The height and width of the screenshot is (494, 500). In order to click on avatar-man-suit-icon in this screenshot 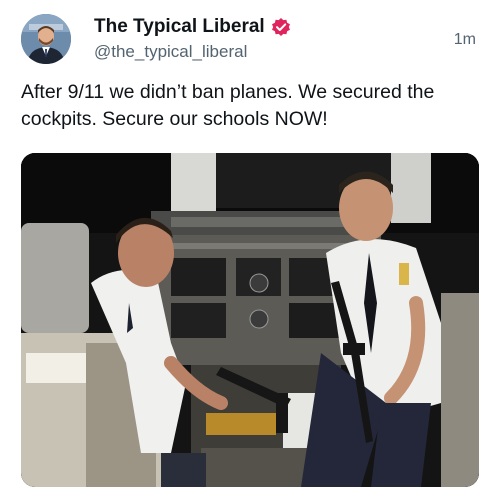, I will do `click(46, 39)`.